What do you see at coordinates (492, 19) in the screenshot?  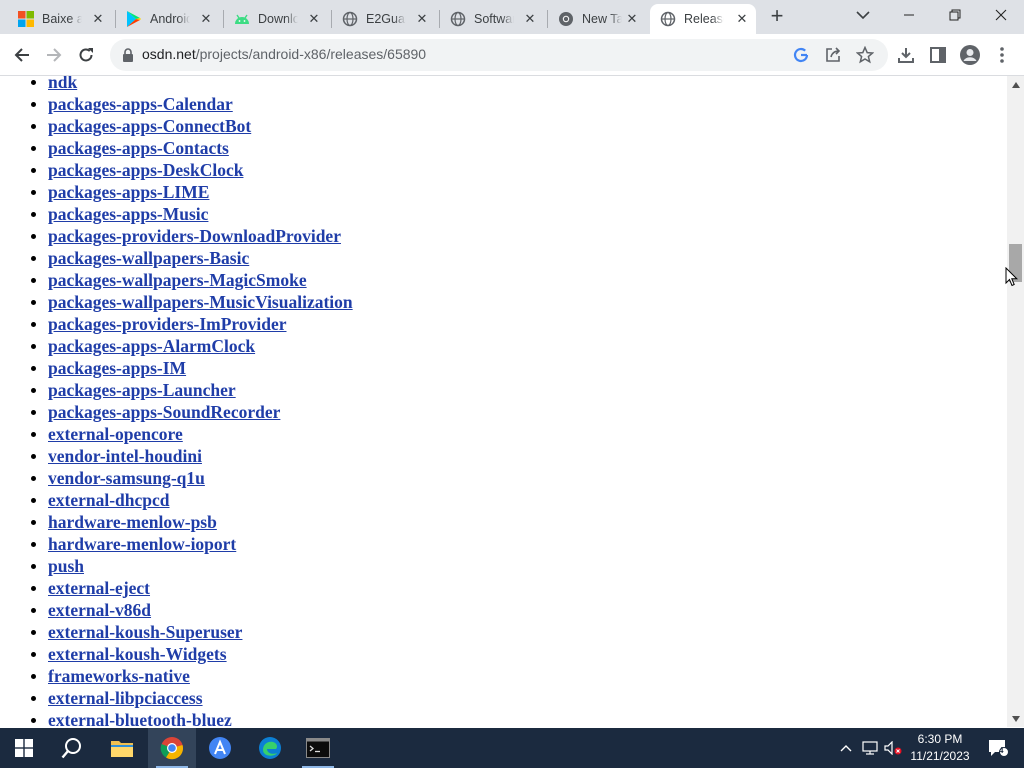 I see `tab-4: Softwar ✕` at bounding box center [492, 19].